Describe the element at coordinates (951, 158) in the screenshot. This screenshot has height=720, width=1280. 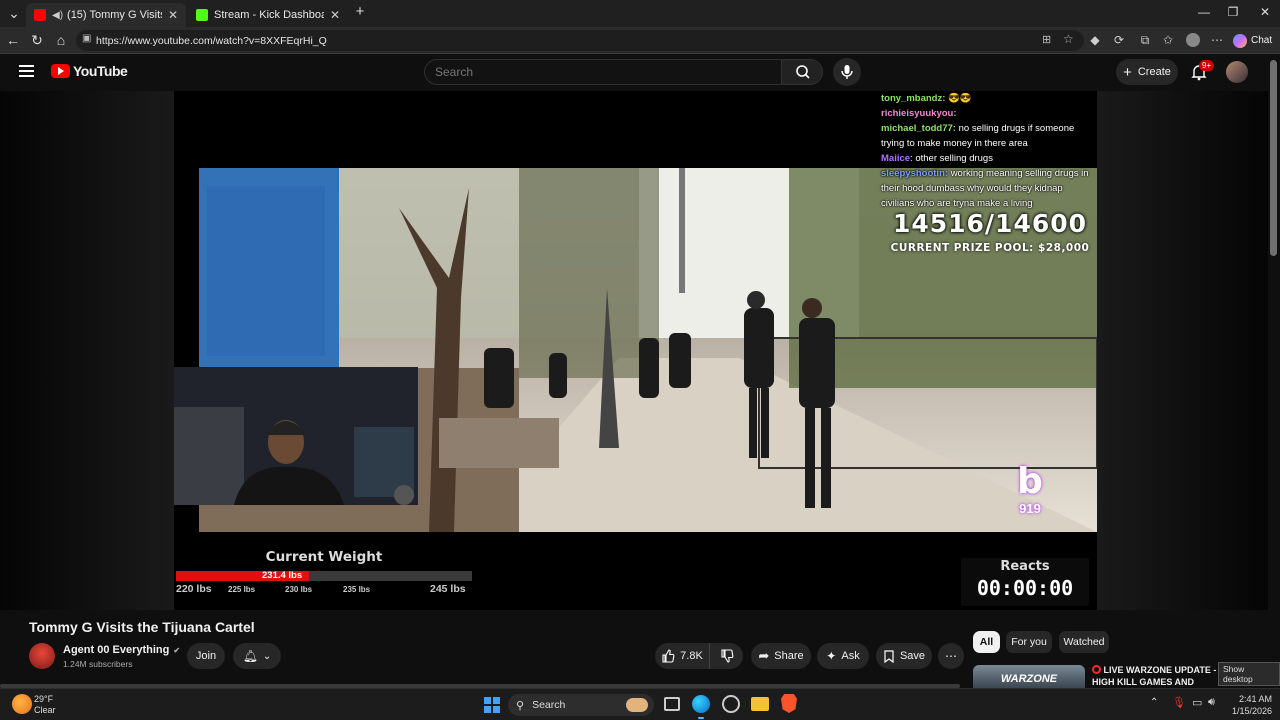
I see `chat-text: : other selling drugs` at that location.